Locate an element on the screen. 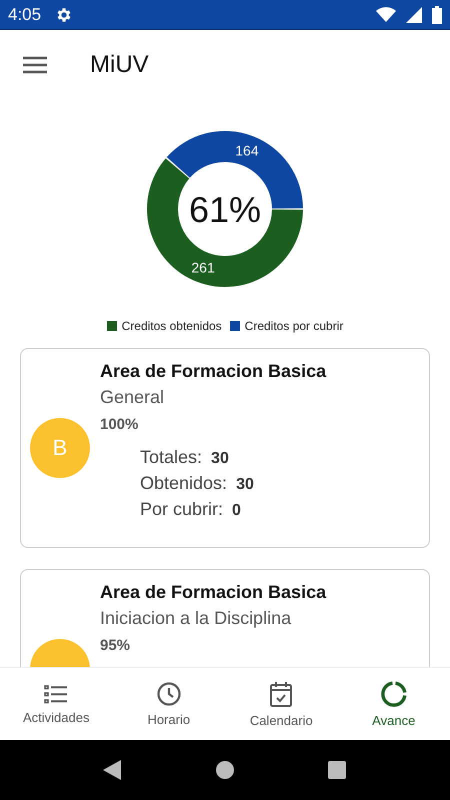  percent-label: 61% is located at coordinates (225, 209).